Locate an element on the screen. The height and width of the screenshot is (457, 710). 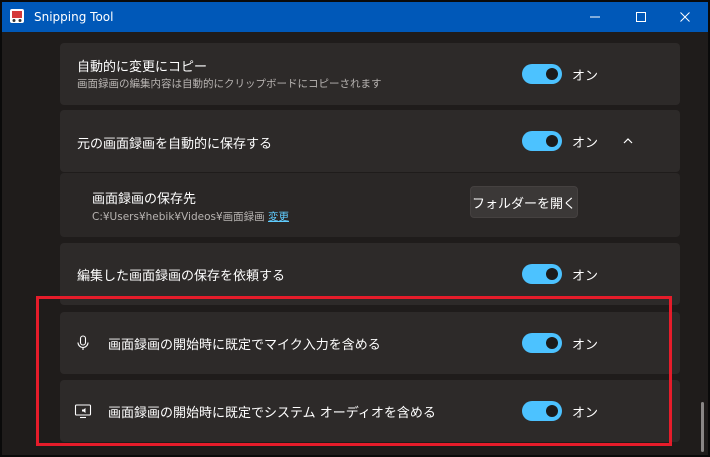
mic-default-toggle is located at coordinates (542, 343).